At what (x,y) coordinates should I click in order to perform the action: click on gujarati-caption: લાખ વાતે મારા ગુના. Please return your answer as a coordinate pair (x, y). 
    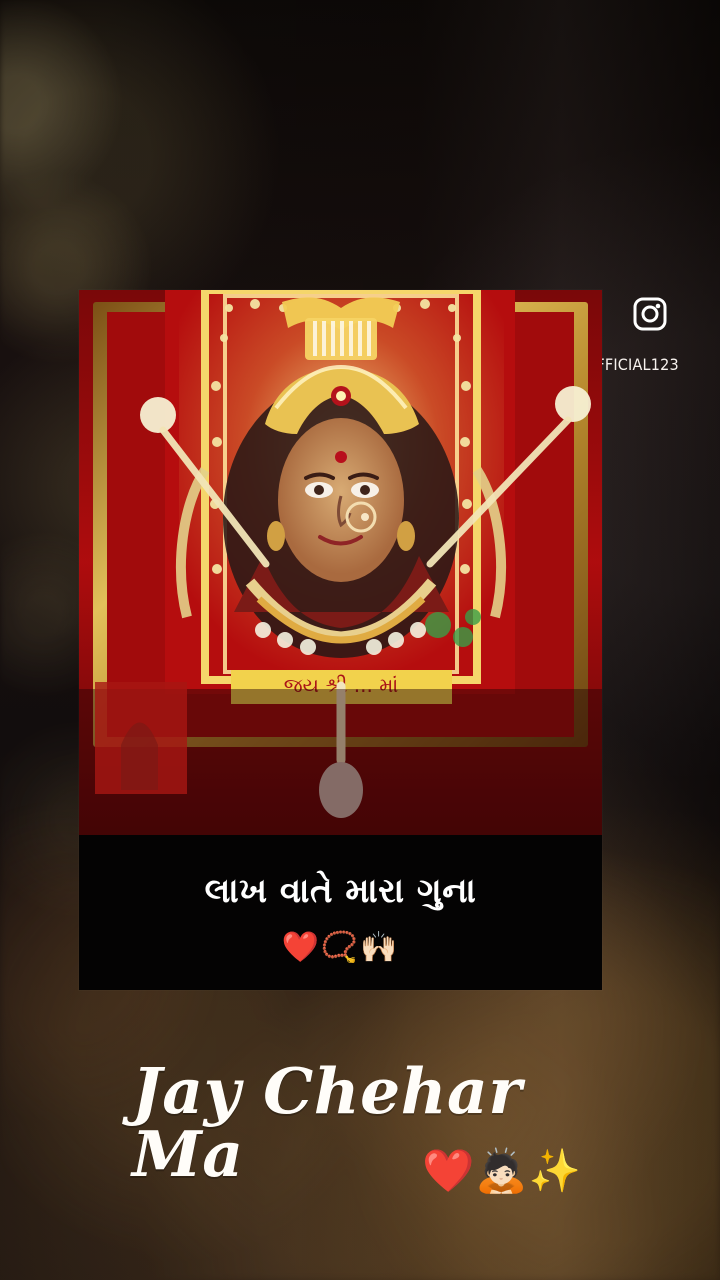
    Looking at the image, I should click on (340, 891).